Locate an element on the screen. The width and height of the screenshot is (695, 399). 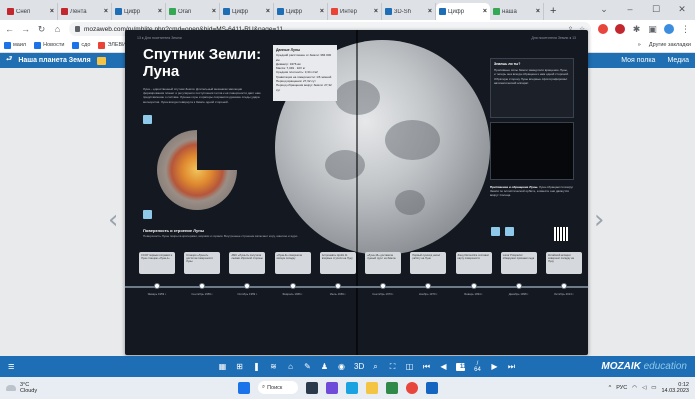
timeline-date: Январь 1959 г. is located at coordinates (157, 294).